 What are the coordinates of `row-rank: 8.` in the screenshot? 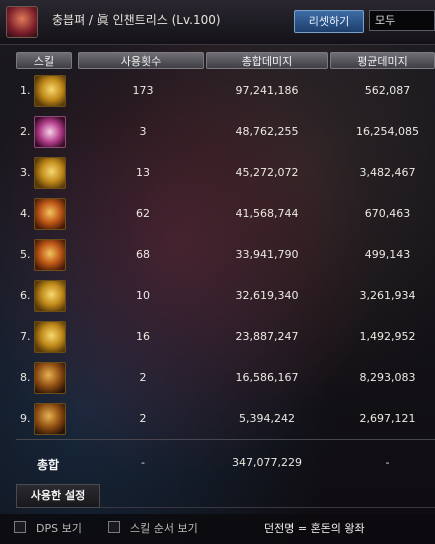 It's located at (25, 377).